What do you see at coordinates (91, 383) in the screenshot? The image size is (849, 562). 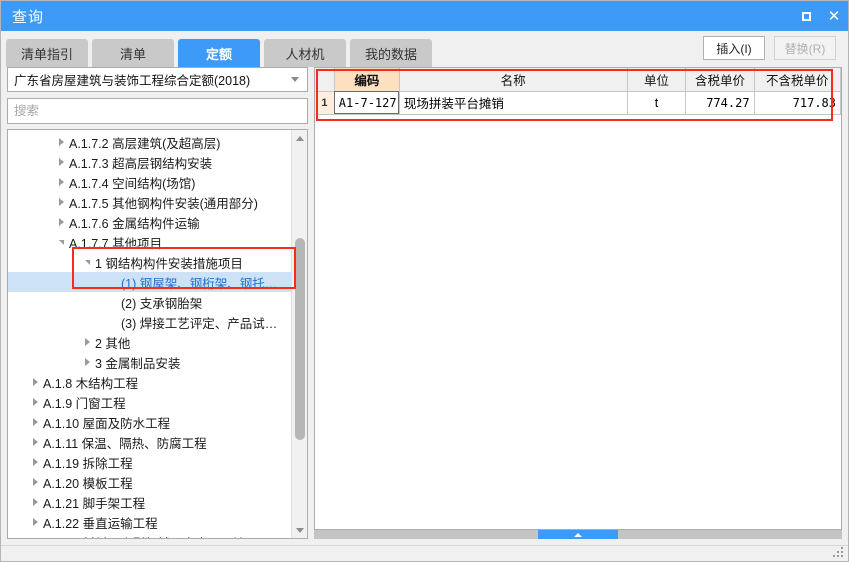 I see `tree-item-label: A.1.8 木结构工程` at bounding box center [91, 383].